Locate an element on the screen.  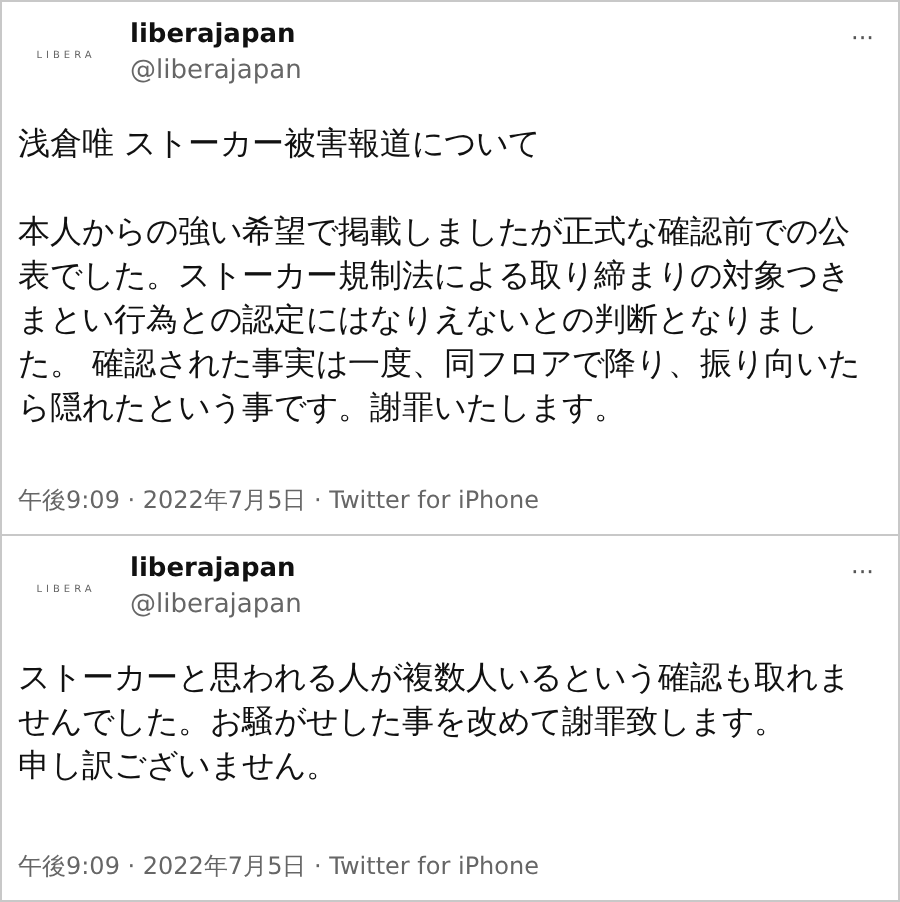
tweet-text: ストーカーと思われる人が複数人いるという確認も取れませんでした。お騒がせした事を改めて謝罪致します。 is located at coordinates (435, 700).